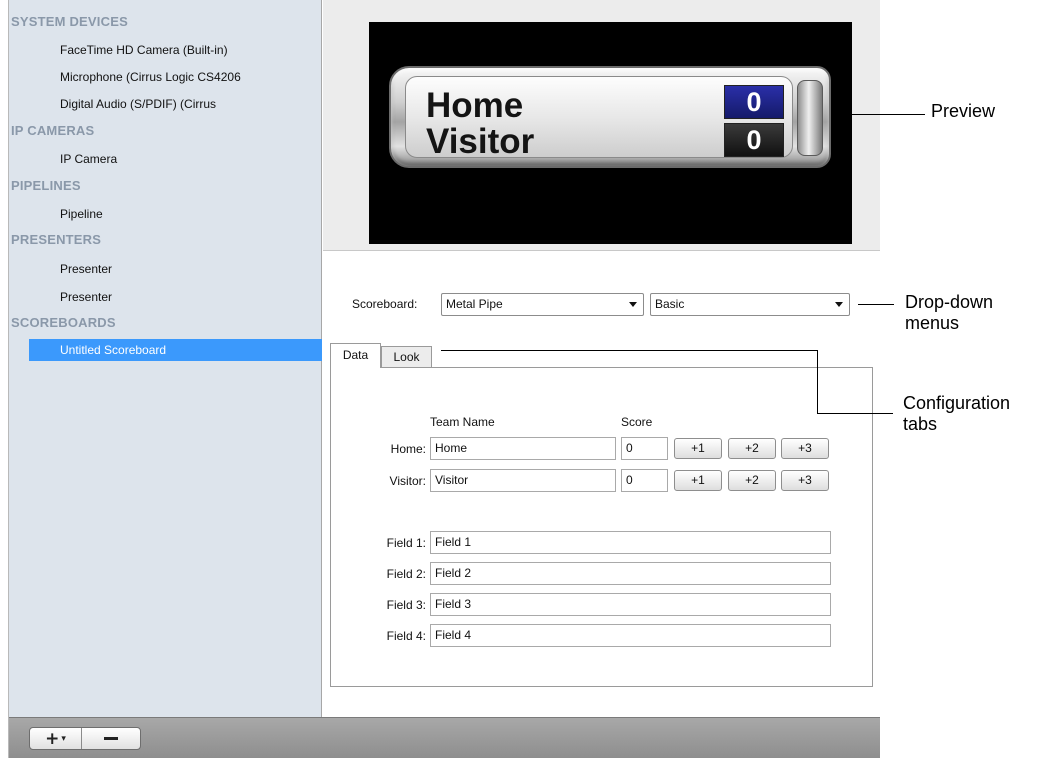 Image resolution: width=1053 pixels, height=758 pixels. What do you see at coordinates (670, 304) in the screenshot?
I see `scoreboard-variant-value: Basic` at bounding box center [670, 304].